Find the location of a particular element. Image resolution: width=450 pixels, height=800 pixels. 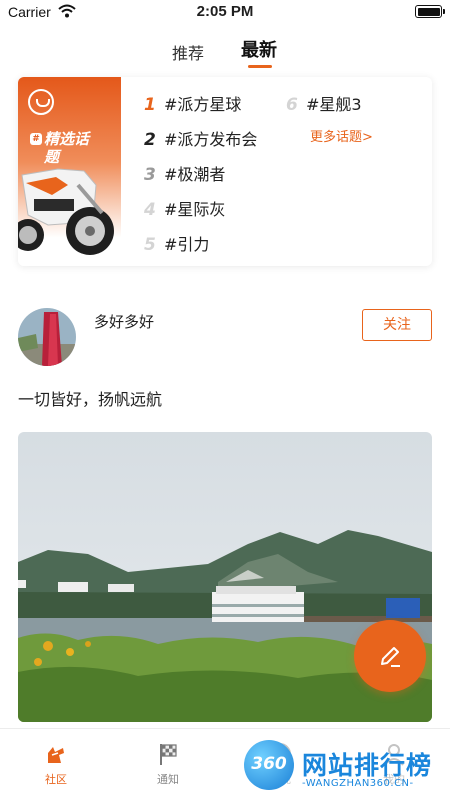

battery-icon is located at coordinates (430, 11).